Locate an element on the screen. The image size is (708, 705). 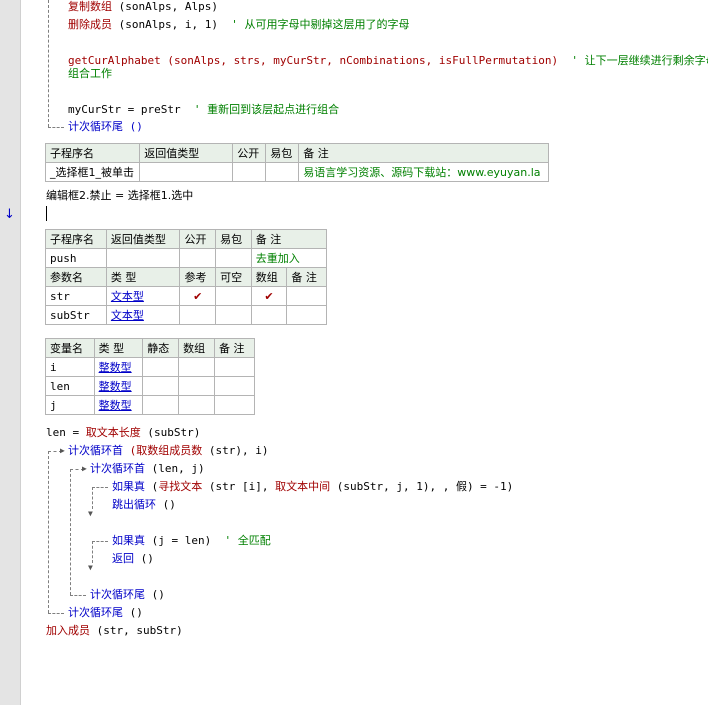
loop-keyword: 计次循环首 is located at coordinates (117, 468).